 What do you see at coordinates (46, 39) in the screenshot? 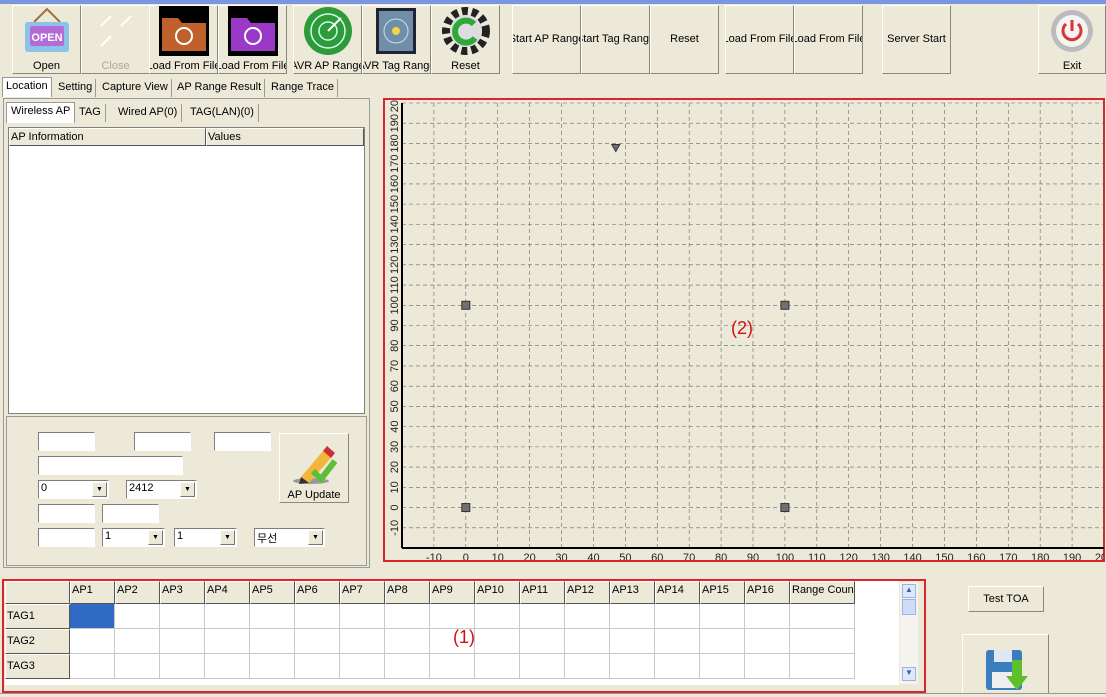
I see `toolbar-button-open: OPEN Open` at bounding box center [46, 39].